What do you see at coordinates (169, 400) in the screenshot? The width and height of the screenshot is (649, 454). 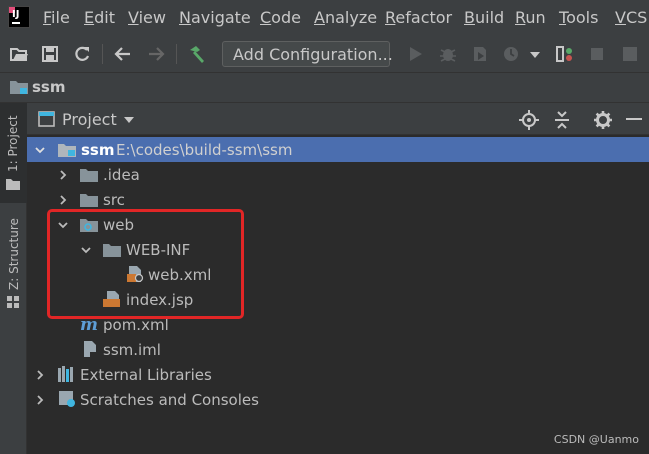 I see `tree-item-scratches: Scratches and Consoles` at bounding box center [169, 400].